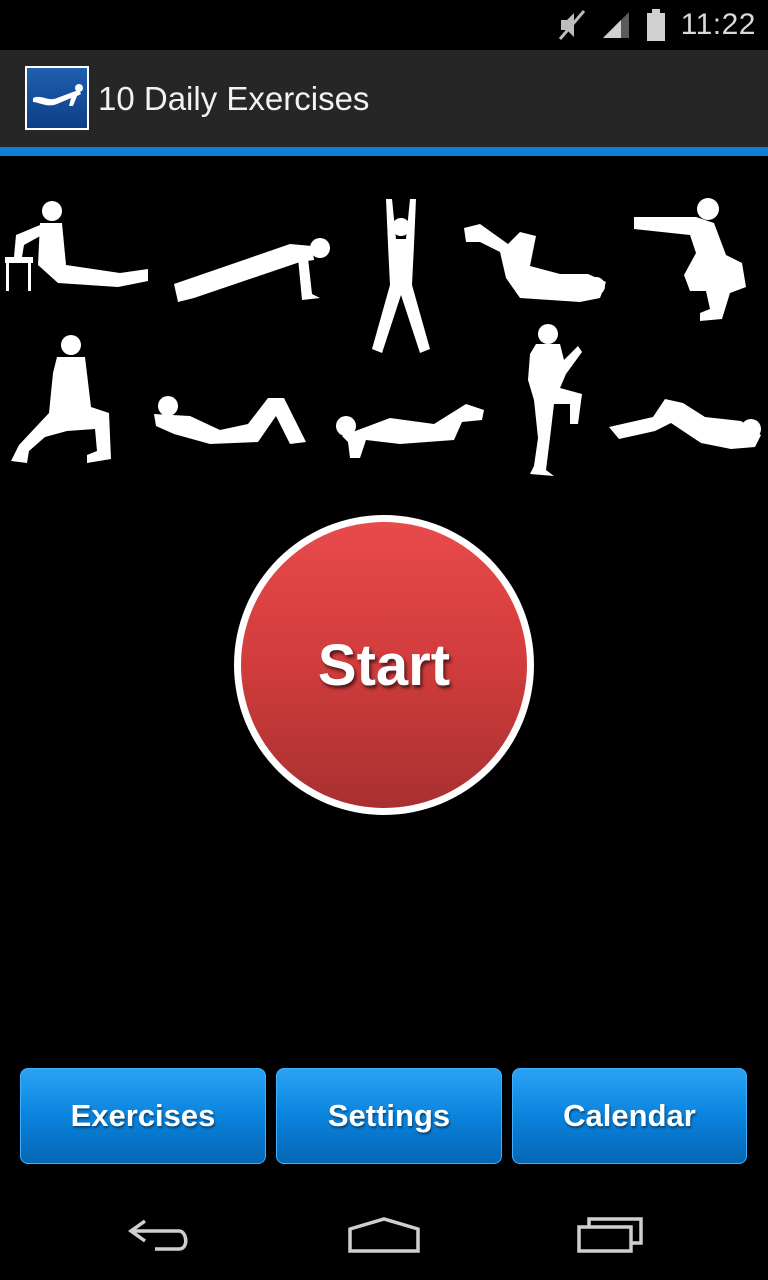 The height and width of the screenshot is (1280, 768). I want to click on bicycle-crunch-icon, so click(685, 424).